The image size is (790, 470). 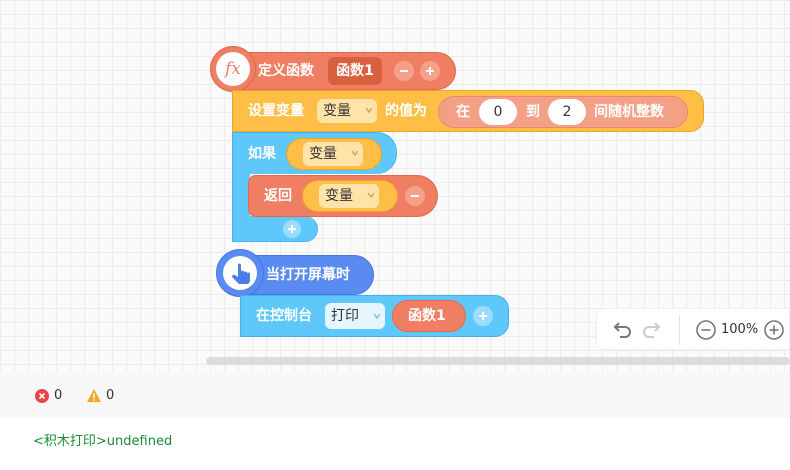 What do you see at coordinates (337, 111) in the screenshot?
I see `variable-dropdown-value: 变量` at bounding box center [337, 111].